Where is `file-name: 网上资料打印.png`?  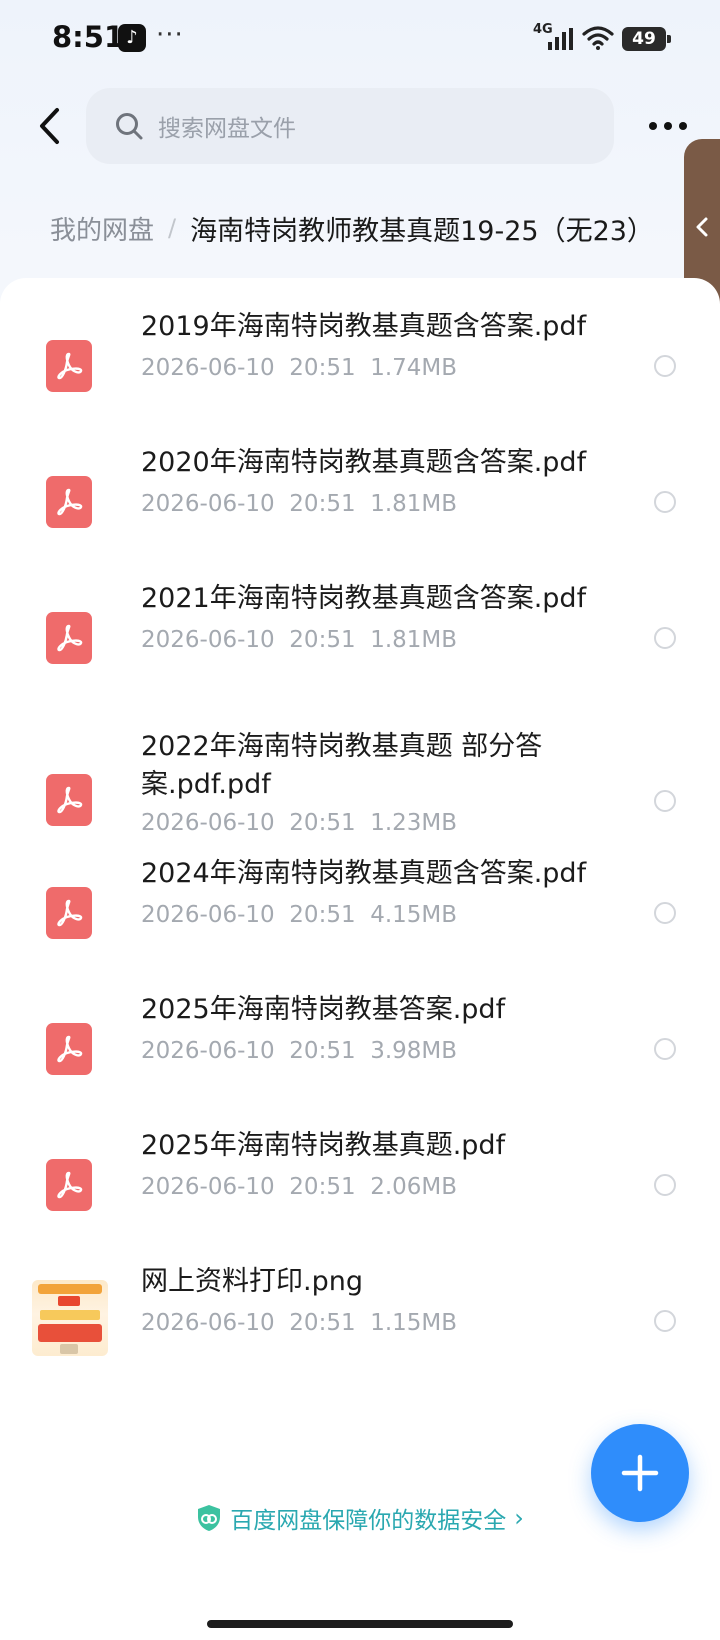 file-name: 网上资料打印.png is located at coordinates (252, 1281).